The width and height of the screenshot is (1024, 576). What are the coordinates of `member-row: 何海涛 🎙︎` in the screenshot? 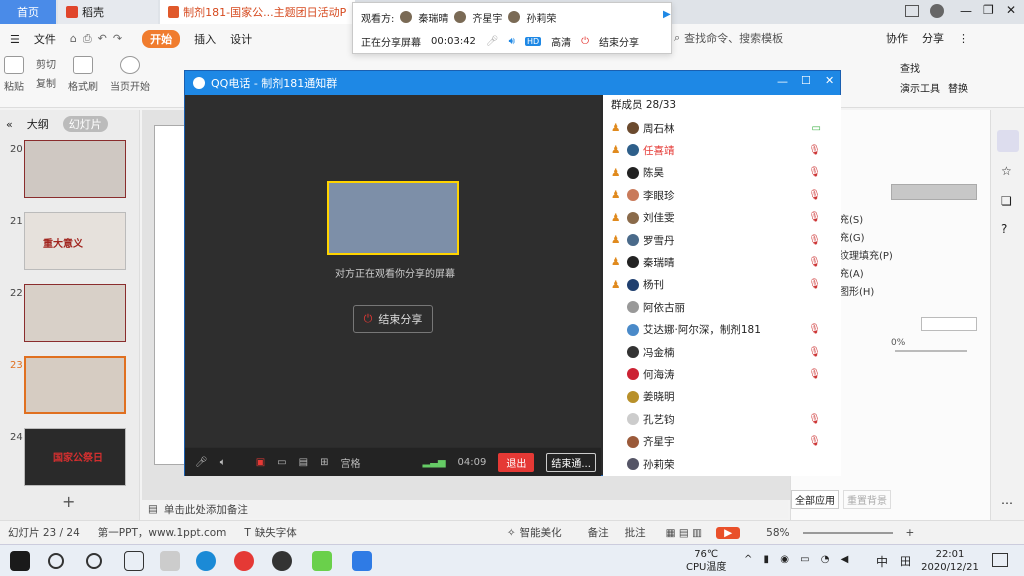 It's located at (722, 374).